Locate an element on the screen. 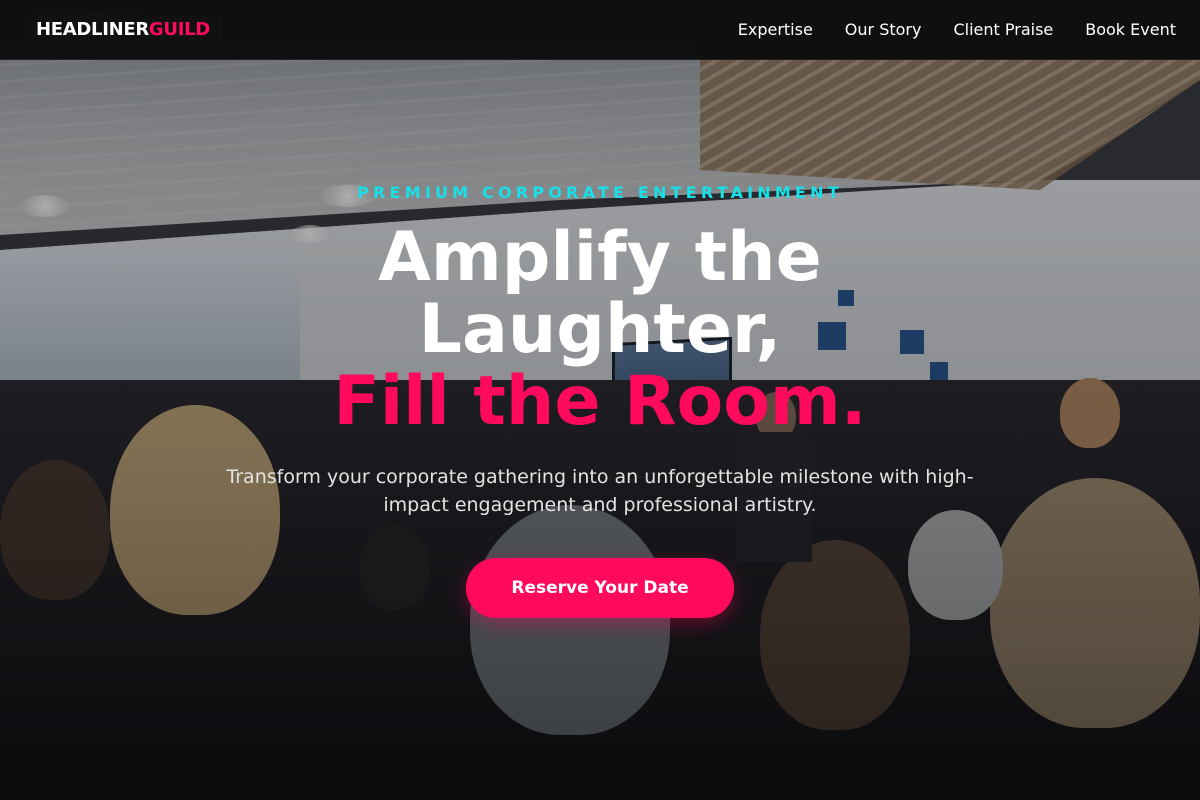 The width and height of the screenshot is (1200, 800). headline-accent: Fill the Room. is located at coordinates (600, 401).